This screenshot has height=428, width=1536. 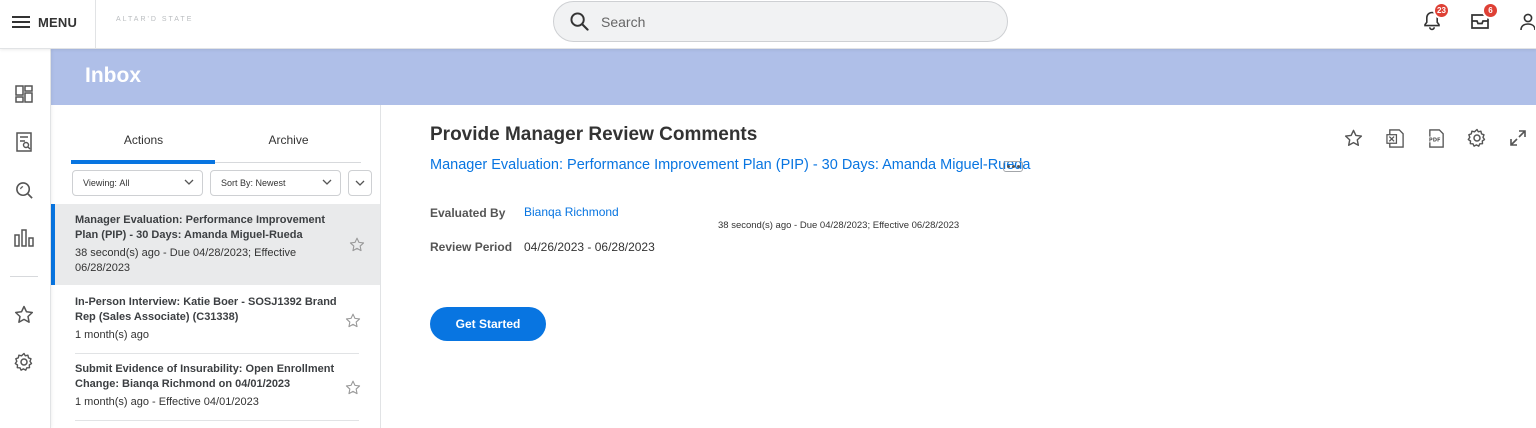 I want to click on menu-label: MENU, so click(x=58, y=22).